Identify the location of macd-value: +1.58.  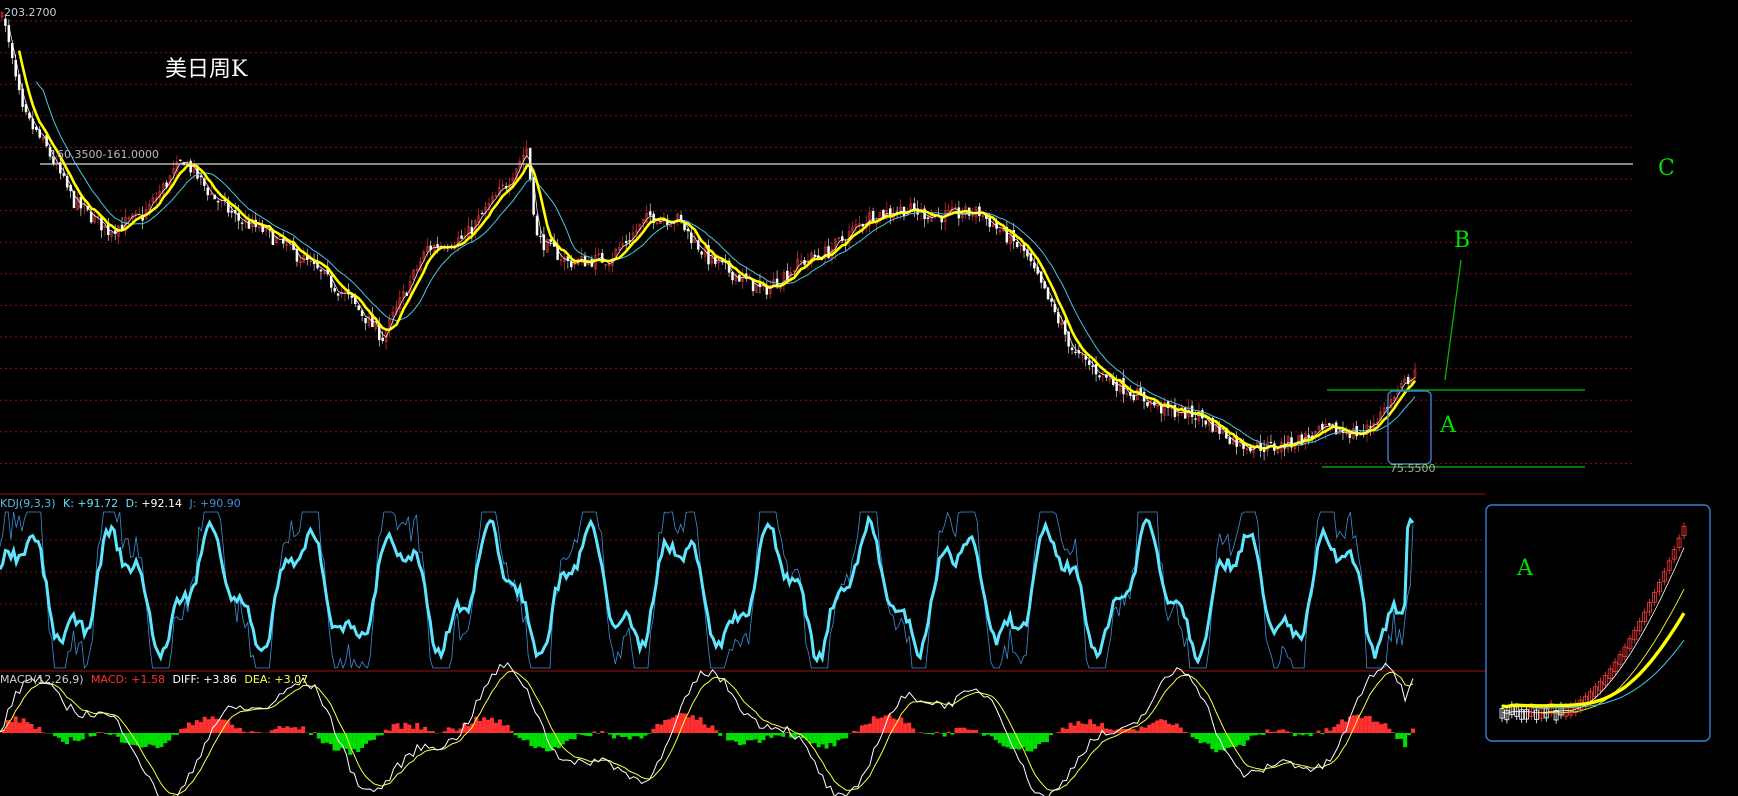
(148, 679).